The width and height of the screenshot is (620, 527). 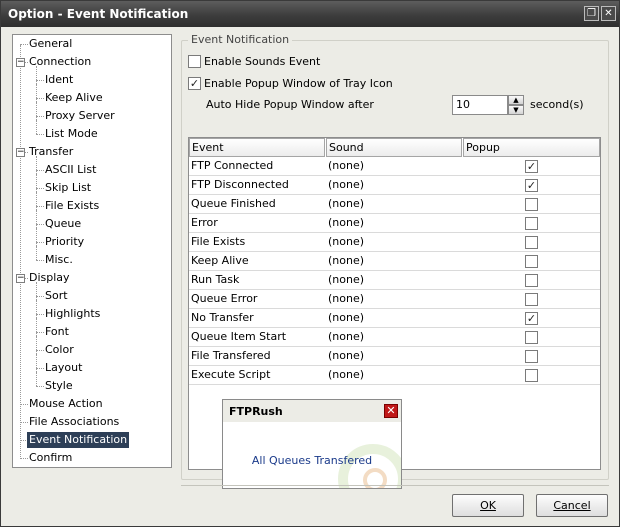 What do you see at coordinates (240, 39) in the screenshot?
I see `group-legend: Event Notification` at bounding box center [240, 39].